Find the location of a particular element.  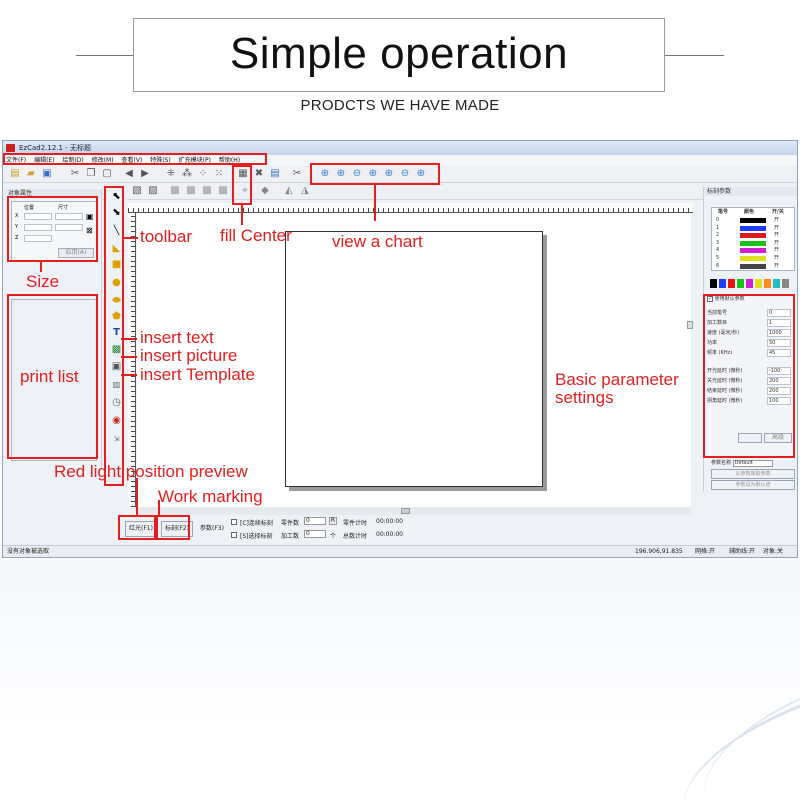

mirror-h-icon: ◭ is located at coordinates (289, 191).